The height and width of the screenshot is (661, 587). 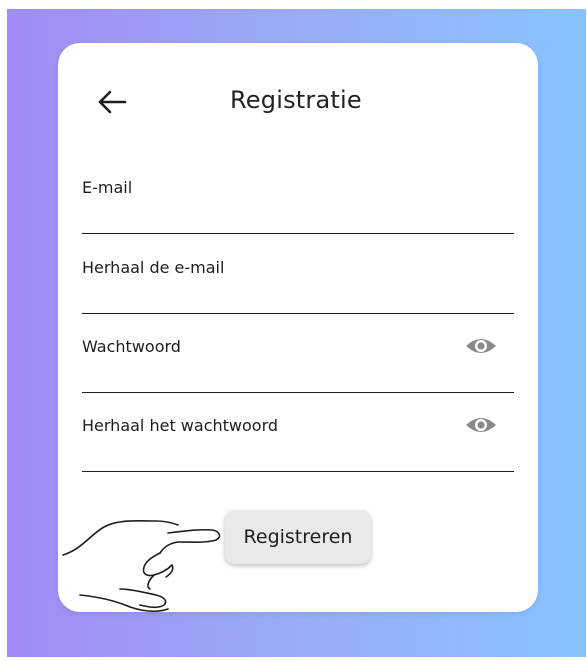 What do you see at coordinates (298, 204) in the screenshot?
I see `email-field: E-mail` at bounding box center [298, 204].